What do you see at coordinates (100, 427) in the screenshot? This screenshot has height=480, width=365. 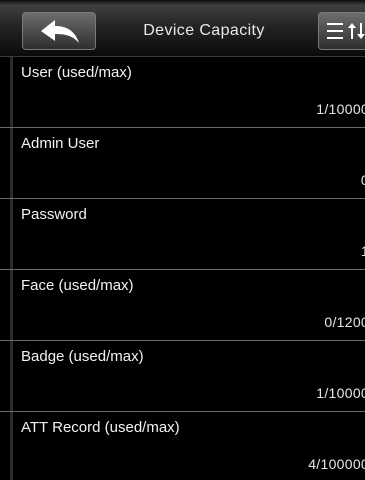 I see `row-label: ATT Record (used/max)` at bounding box center [100, 427].